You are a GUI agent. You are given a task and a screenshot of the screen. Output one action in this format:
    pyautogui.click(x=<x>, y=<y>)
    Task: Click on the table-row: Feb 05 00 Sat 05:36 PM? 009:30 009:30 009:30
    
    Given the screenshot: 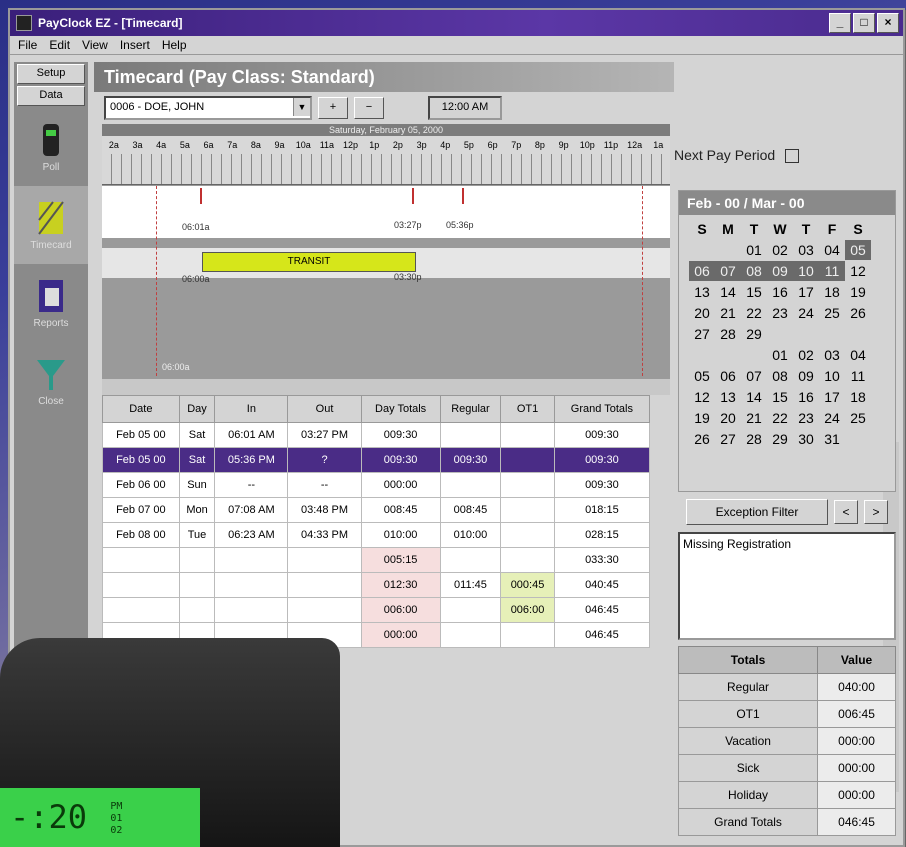 What is the action you would take?
    pyautogui.click(x=376, y=460)
    